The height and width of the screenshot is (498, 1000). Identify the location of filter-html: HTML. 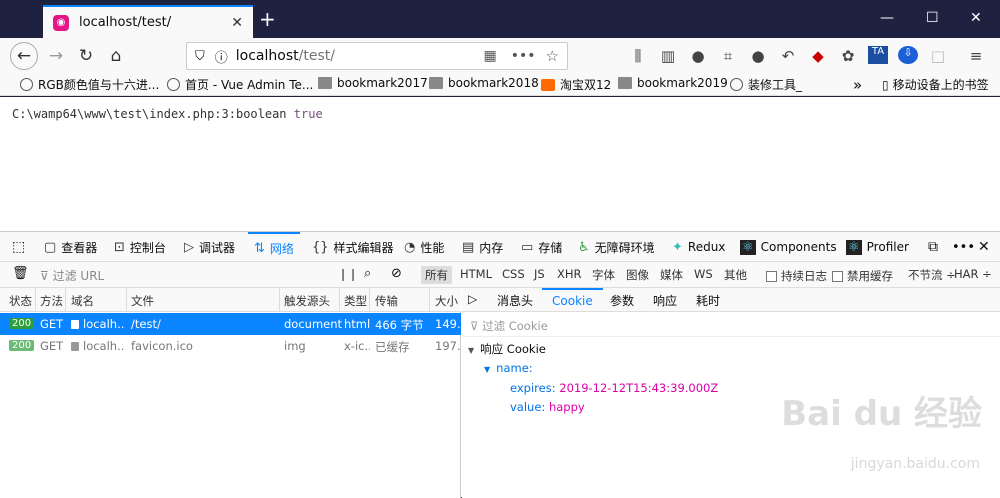
(476, 274).